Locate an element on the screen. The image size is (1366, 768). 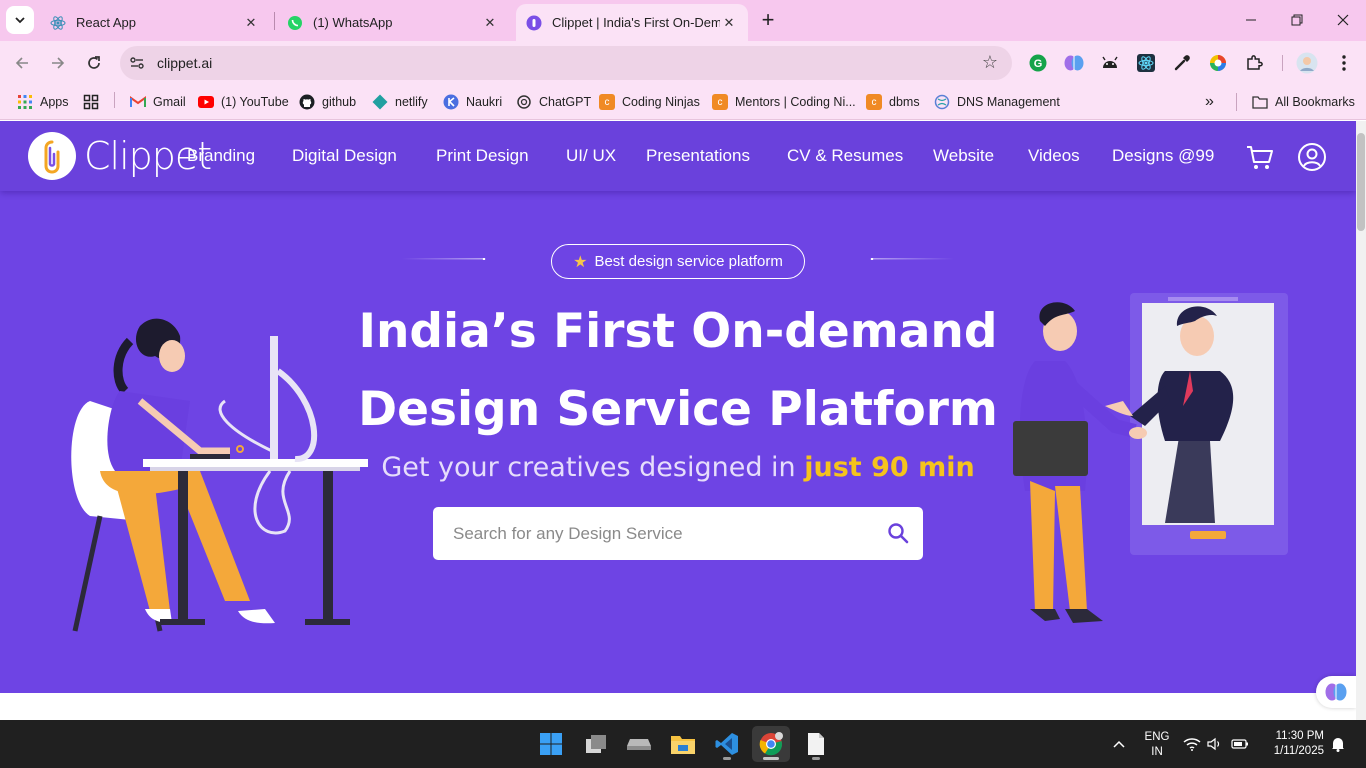
tab-clippet: Clippet | India's First On-Deman ✕ is located at coordinates (632, 22).